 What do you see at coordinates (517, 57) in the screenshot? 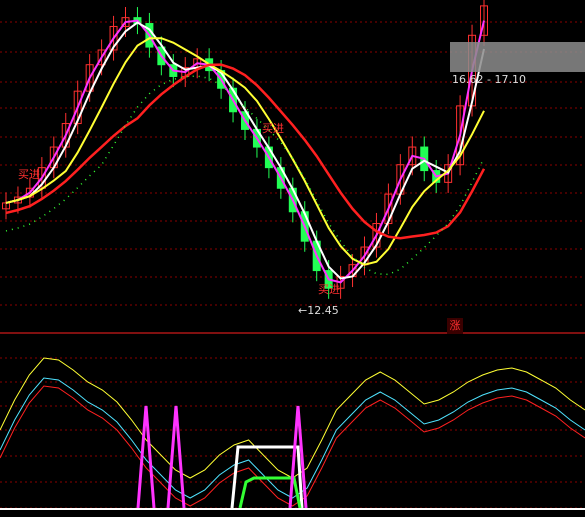
I see `price-range-box` at bounding box center [517, 57].